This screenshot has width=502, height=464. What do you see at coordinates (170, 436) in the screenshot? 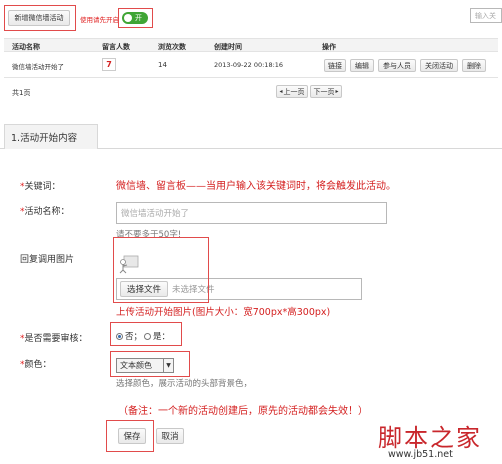
I see `cancel-button: 取消` at bounding box center [170, 436].